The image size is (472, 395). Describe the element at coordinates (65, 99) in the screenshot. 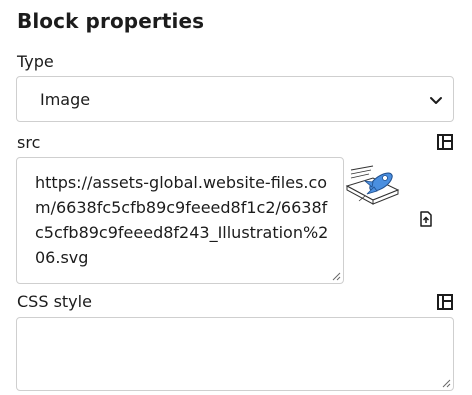

I see `type-select-value: Image` at that location.